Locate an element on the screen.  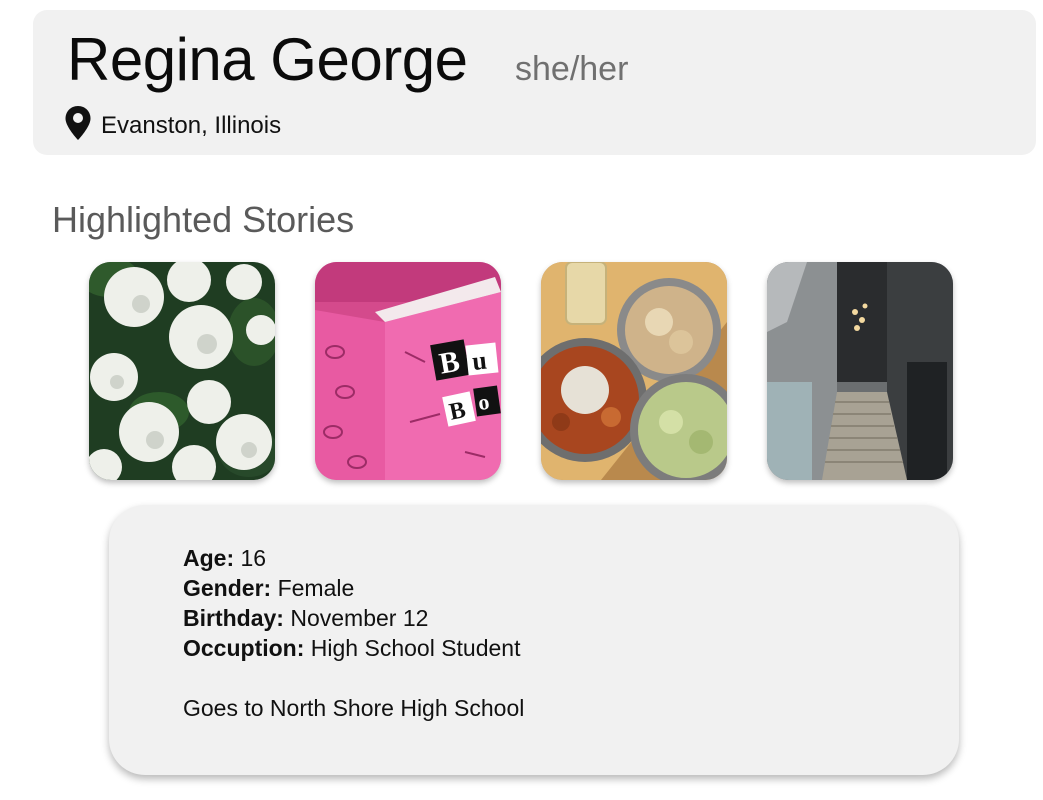
story-image-burn-book: B u B o is located at coordinates (408, 371).